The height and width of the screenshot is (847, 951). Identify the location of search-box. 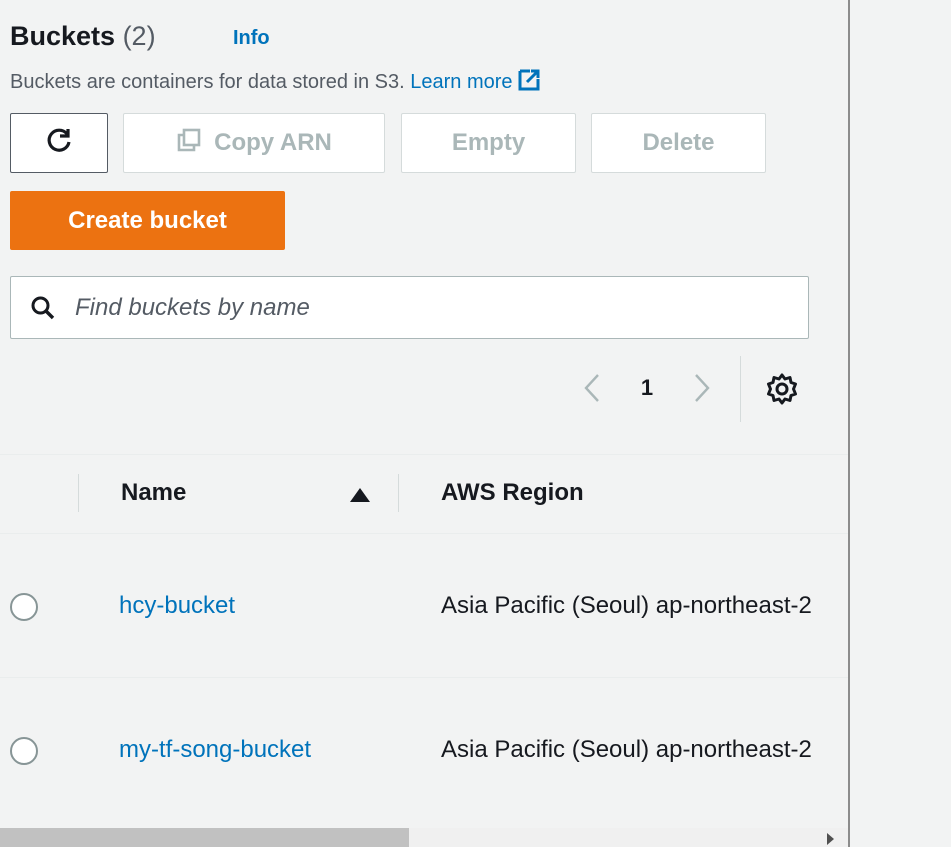
(409, 307).